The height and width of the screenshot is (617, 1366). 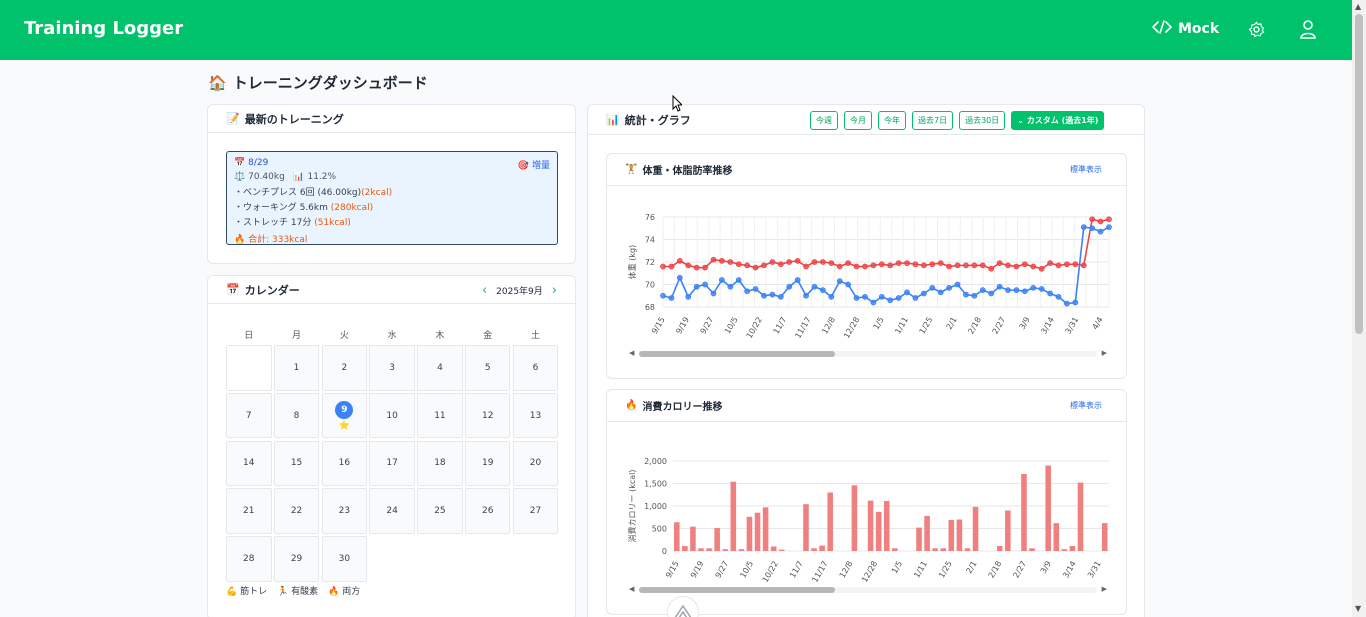 I want to click on calorie-chart-header: 🔥 消費カロリー推移 標準表示, so click(x=866, y=406).